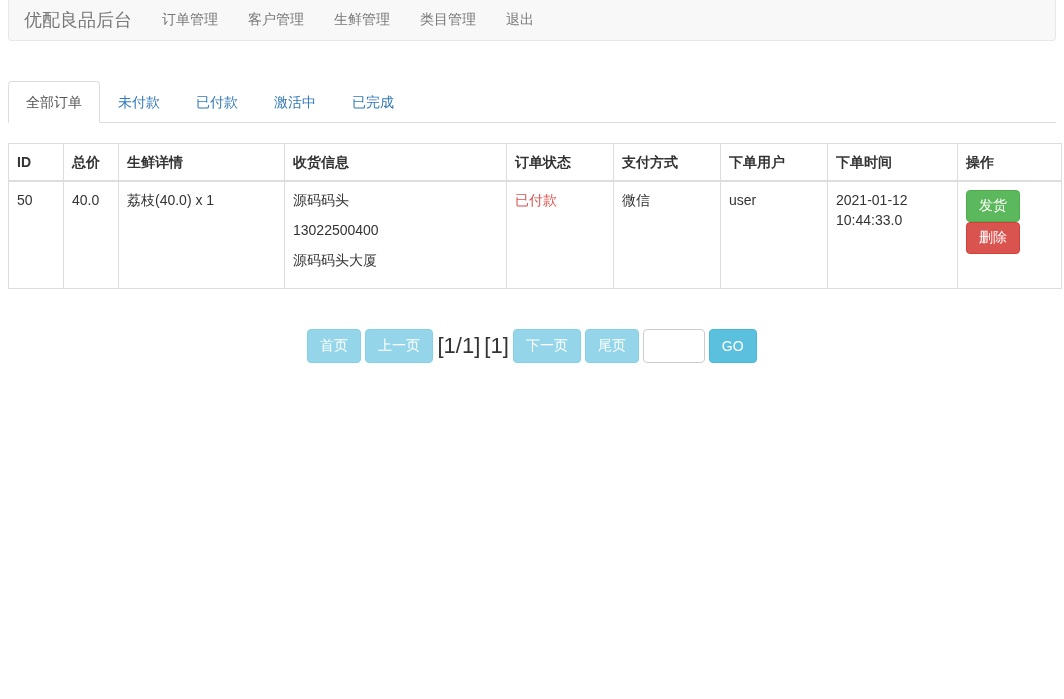 The image size is (1064, 699). I want to click on column-header: 下单时间, so click(892, 162).